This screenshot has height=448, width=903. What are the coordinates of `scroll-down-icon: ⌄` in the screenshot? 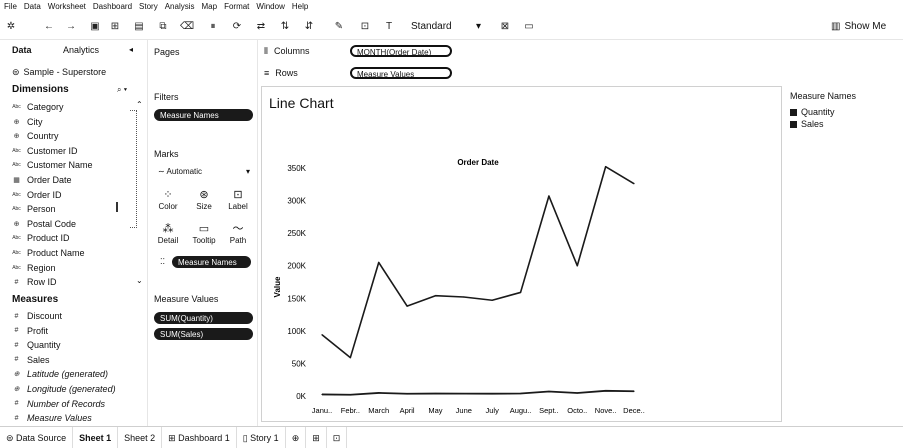 It's located at (139, 280).